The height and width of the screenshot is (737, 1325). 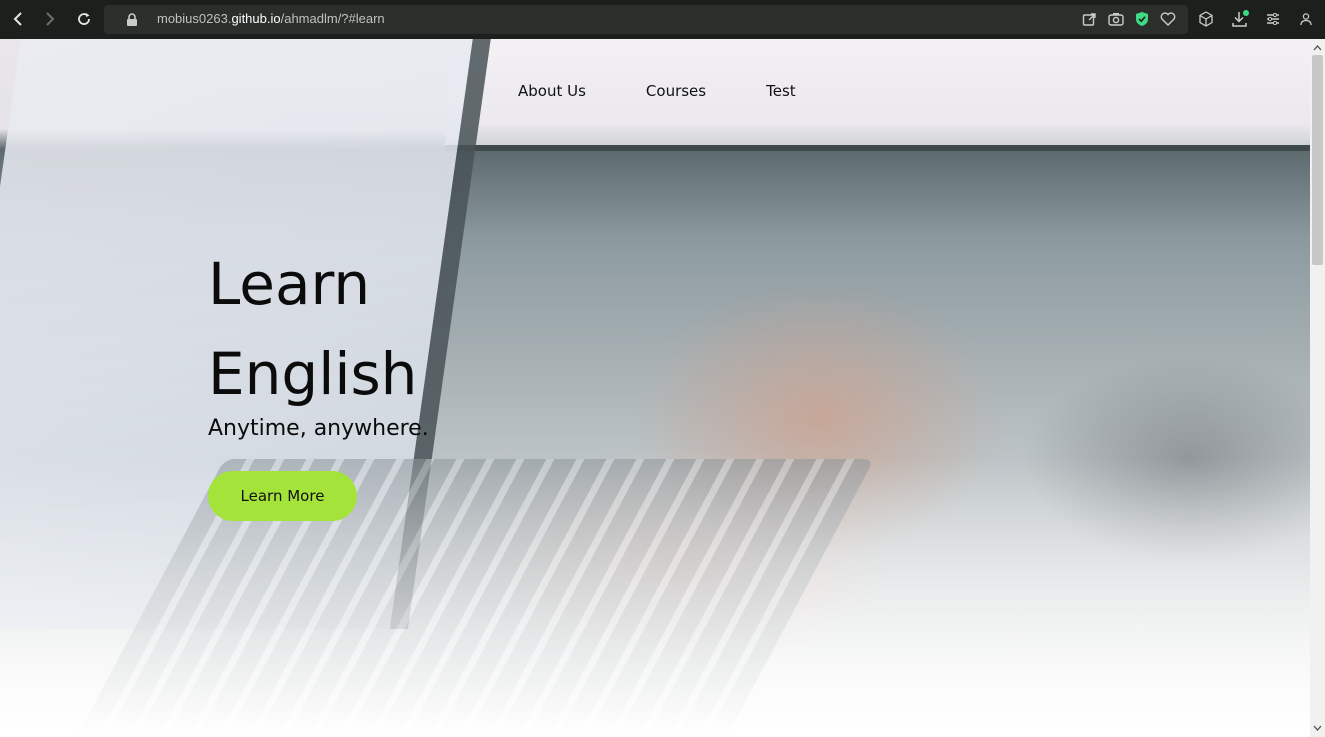 What do you see at coordinates (282, 496) in the screenshot?
I see `learn-more-button: Learn More` at bounding box center [282, 496].